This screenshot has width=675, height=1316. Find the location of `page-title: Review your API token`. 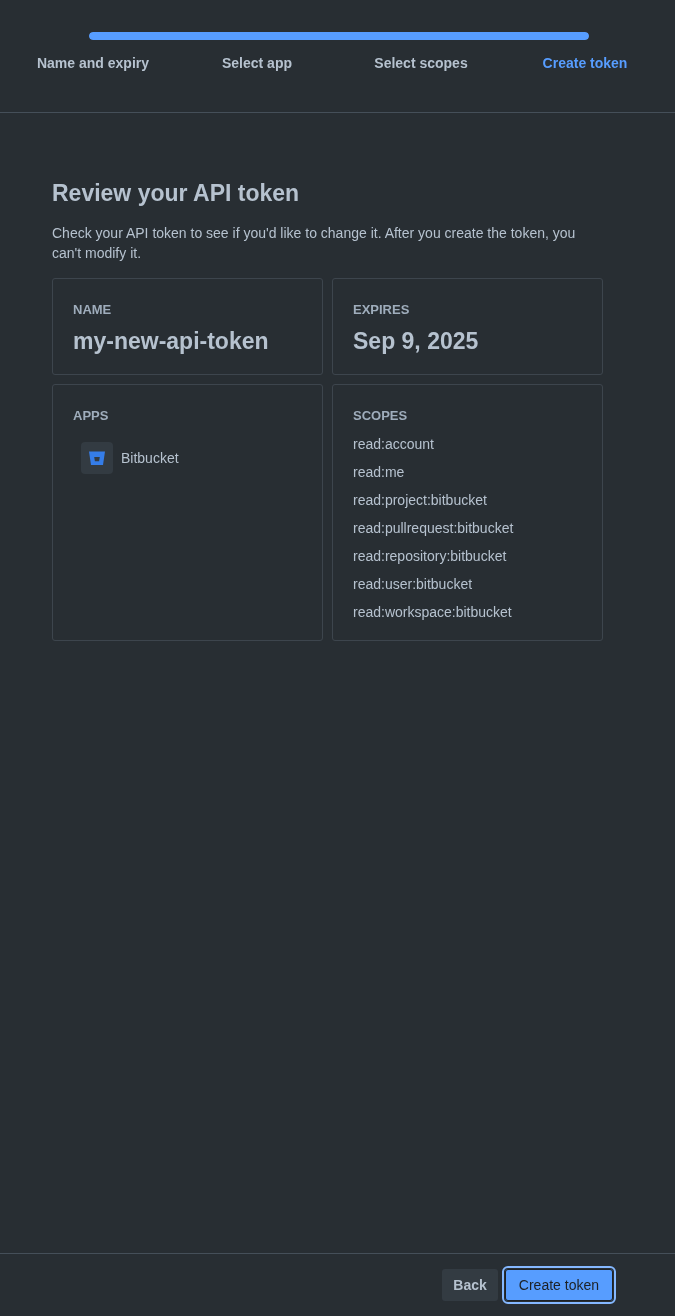

page-title: Review your API token is located at coordinates (176, 193).